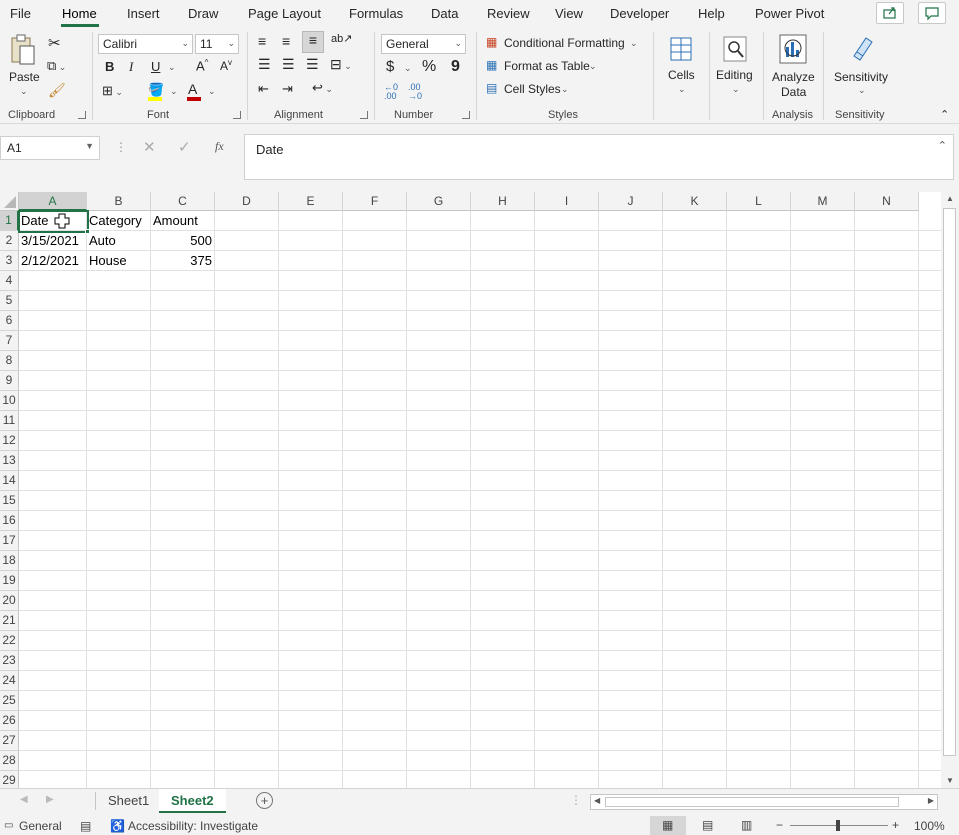  Describe the element at coordinates (444, 13) in the screenshot. I see `tab-data: Data` at that location.